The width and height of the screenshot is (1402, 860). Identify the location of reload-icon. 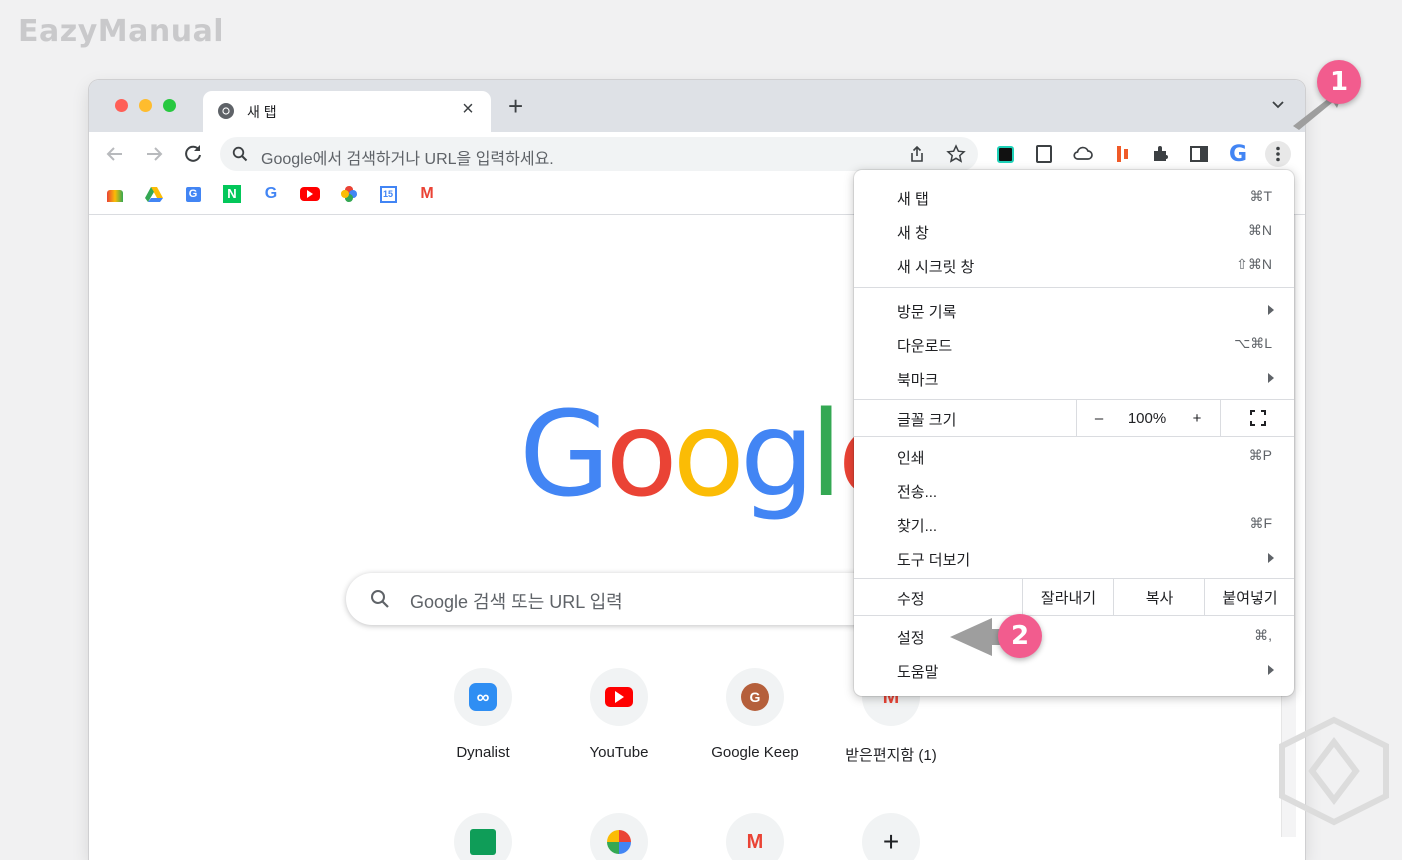
(193, 154).